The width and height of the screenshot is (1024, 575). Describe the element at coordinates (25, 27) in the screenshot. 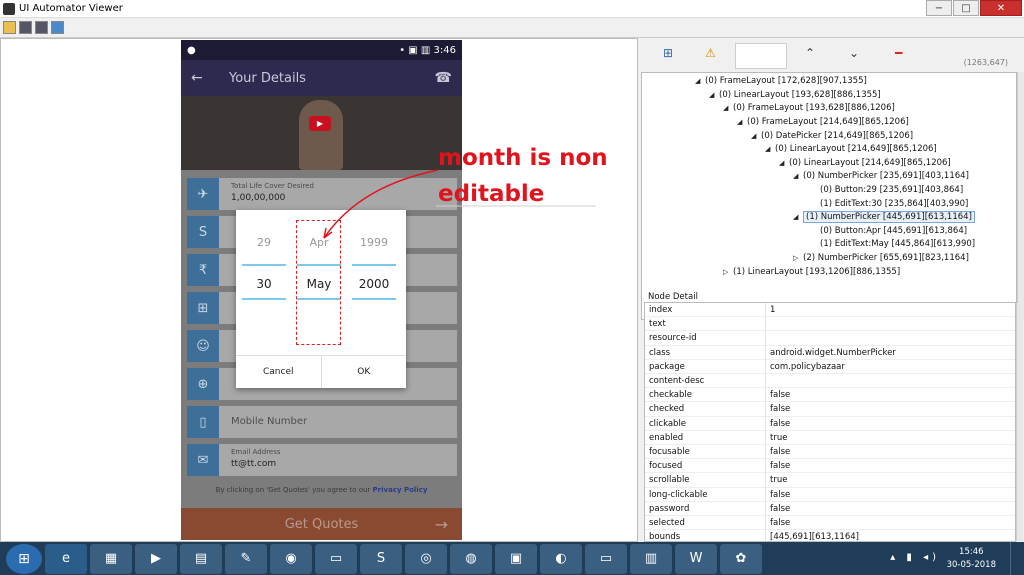

I see `device-screenshot-icon` at that location.